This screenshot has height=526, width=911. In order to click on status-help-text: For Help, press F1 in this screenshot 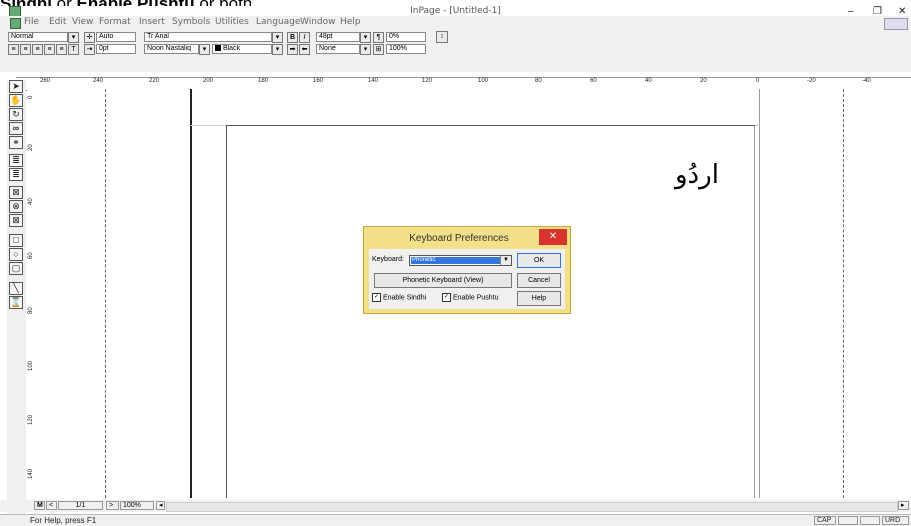, I will do `click(63, 520)`.